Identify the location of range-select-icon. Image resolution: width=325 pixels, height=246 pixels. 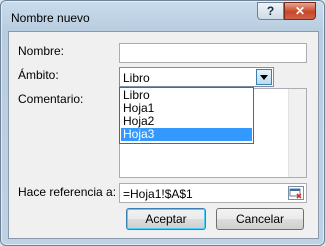
(296, 193).